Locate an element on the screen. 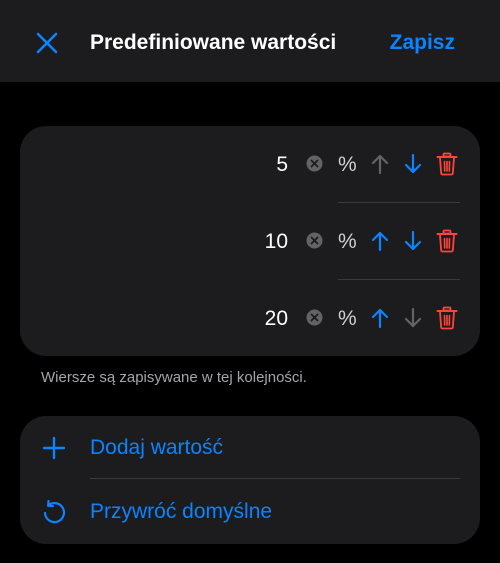 This screenshot has width=500, height=563. restore-defaults-button: Przywróć domyślne is located at coordinates (250, 512).